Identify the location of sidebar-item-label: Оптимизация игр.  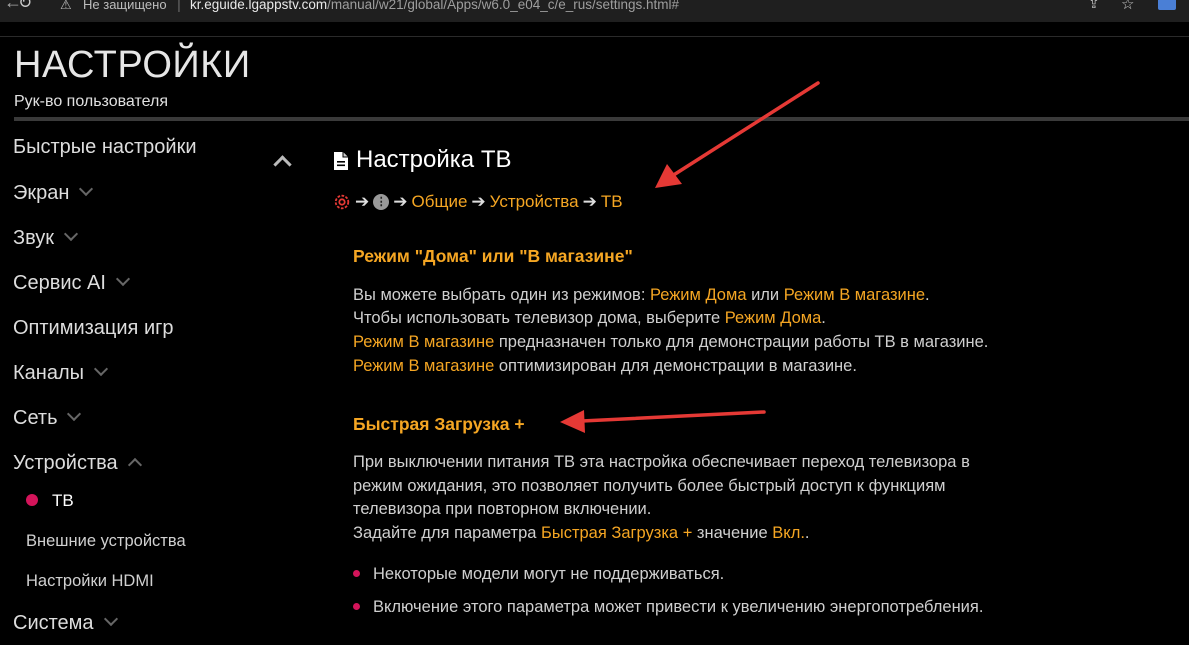
(93, 328).